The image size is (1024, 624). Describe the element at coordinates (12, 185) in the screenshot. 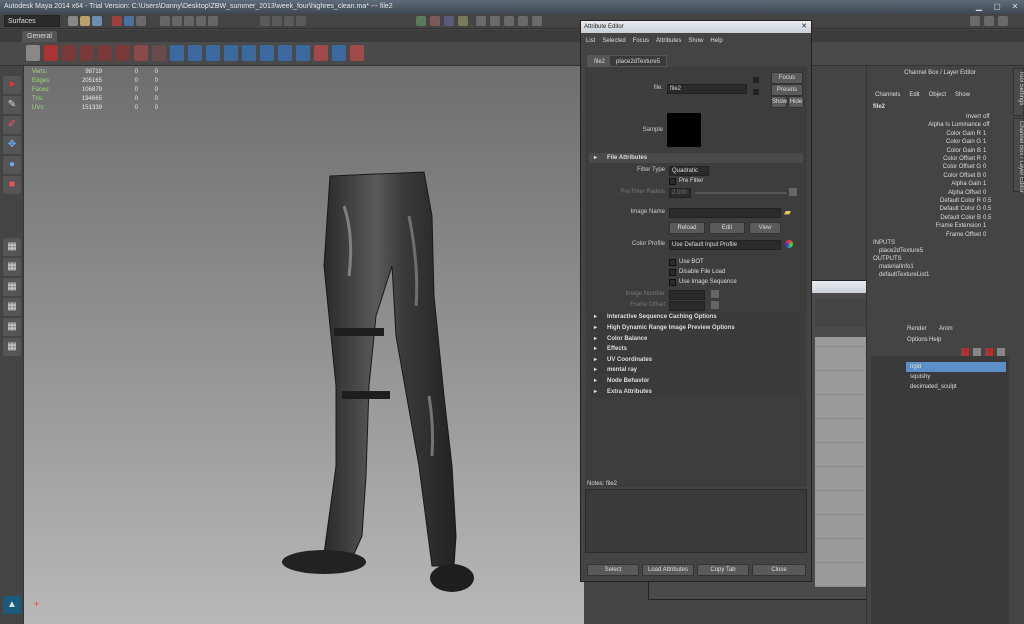

I see `scale-tool-icon: ■` at that location.